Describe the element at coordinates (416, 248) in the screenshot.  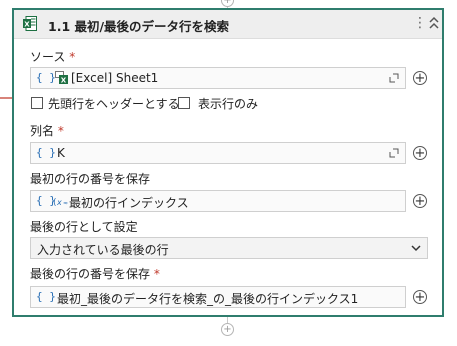
I see `chevron-down-icon` at that location.